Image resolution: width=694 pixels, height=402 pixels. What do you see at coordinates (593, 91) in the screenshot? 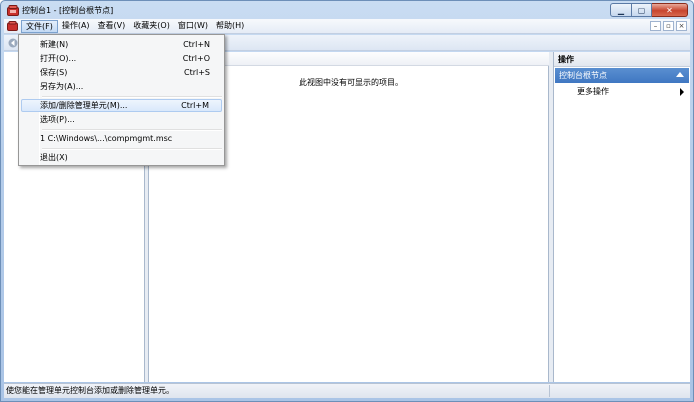
I see `more-actions-label: 更多操作` at bounding box center [593, 91].